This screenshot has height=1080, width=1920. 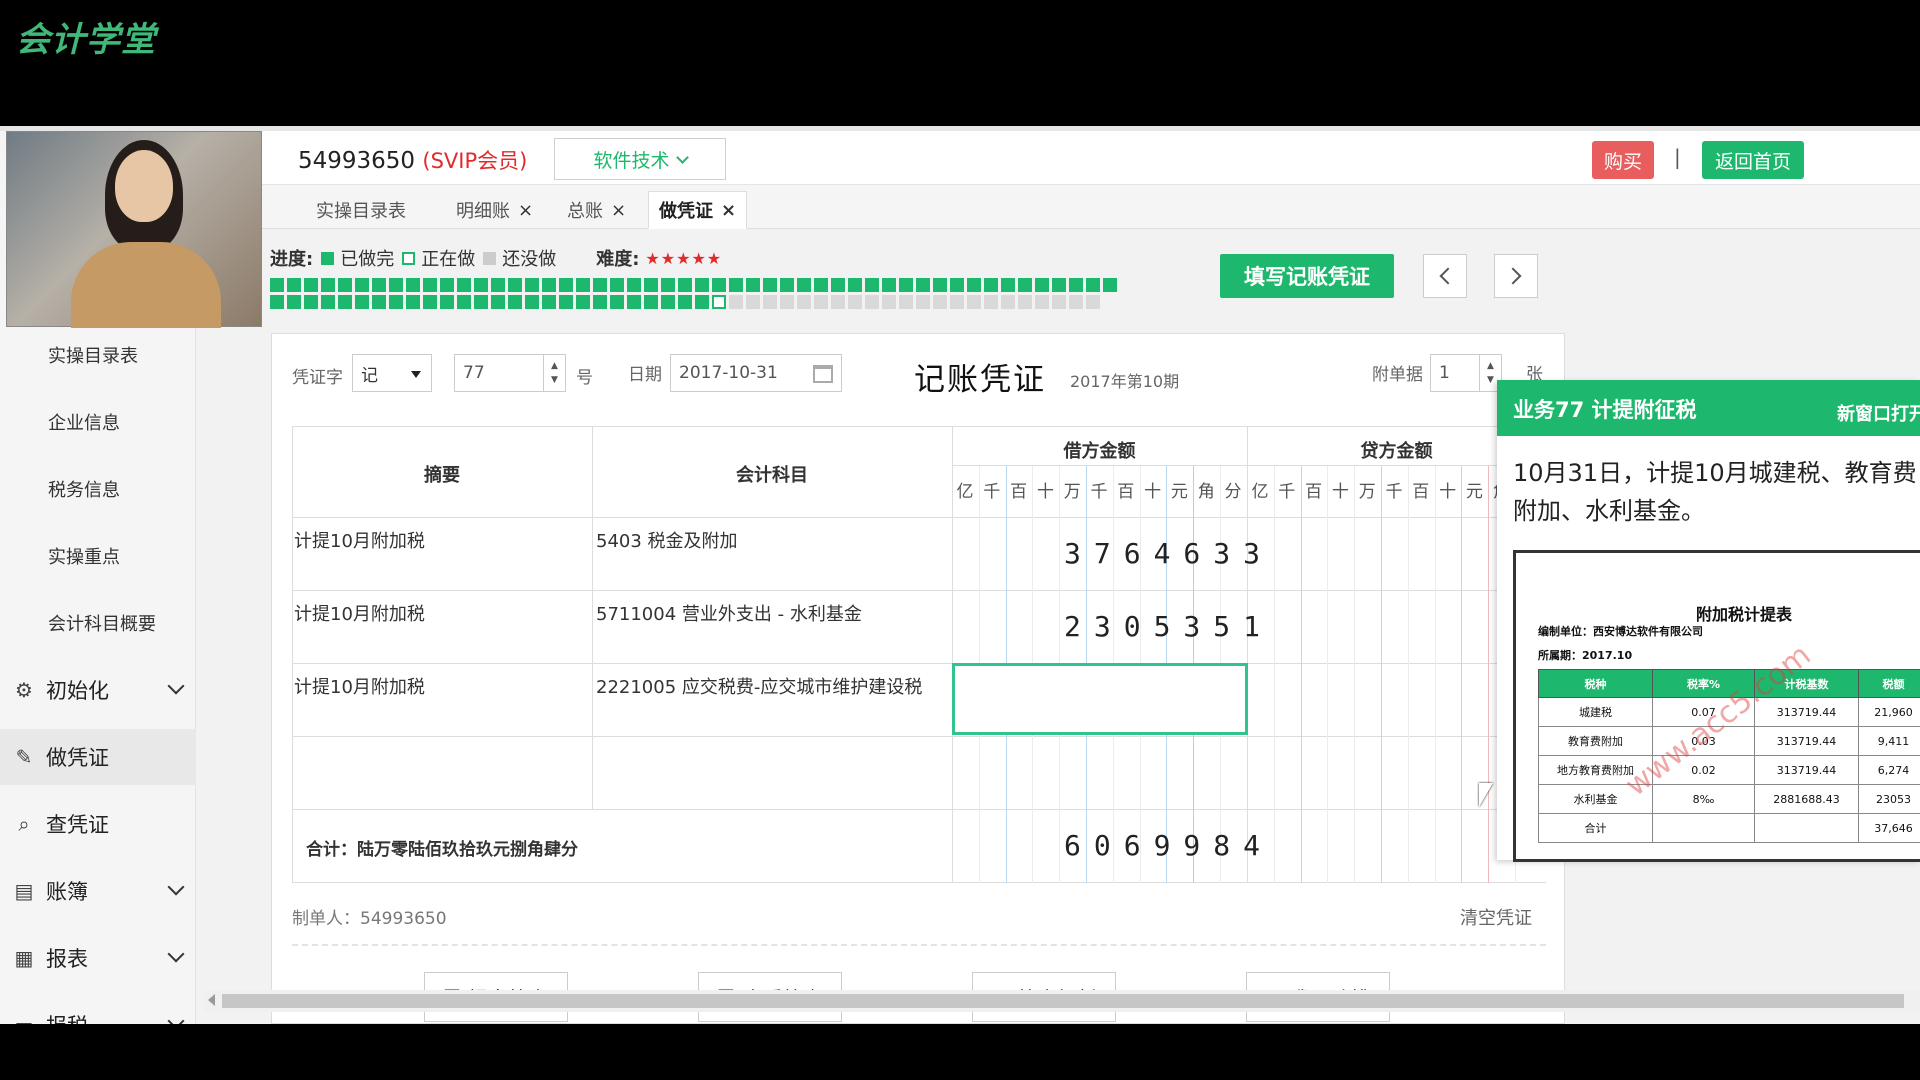 I want to click on row1-debit: 3764633, so click(x=1168, y=553).